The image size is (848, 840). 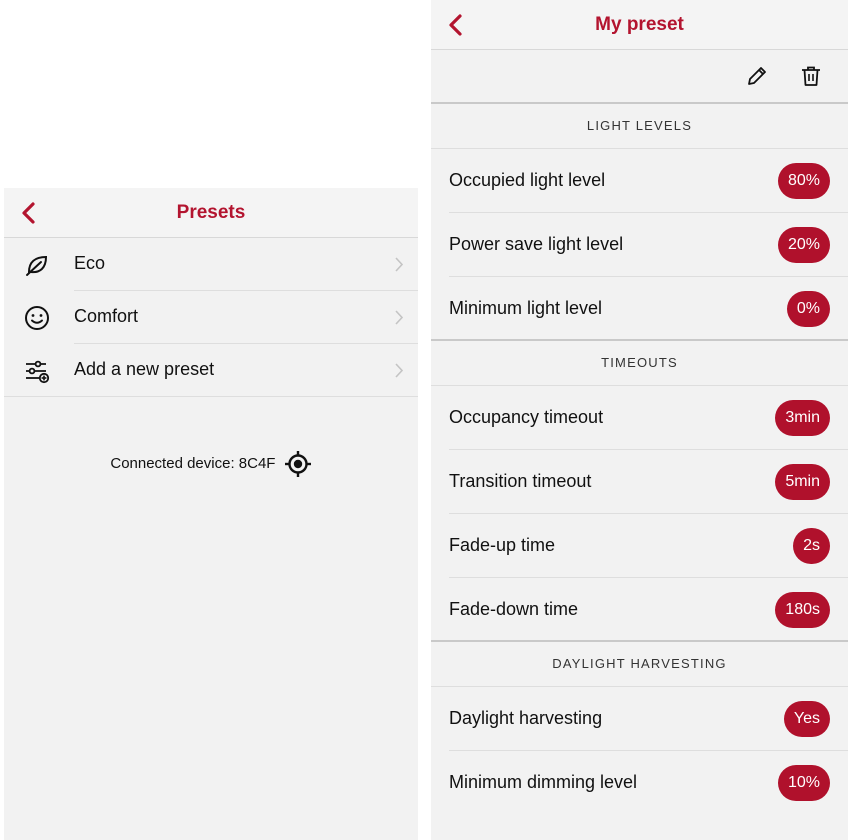 I want to click on preset-toolbar, so click(x=639, y=77).